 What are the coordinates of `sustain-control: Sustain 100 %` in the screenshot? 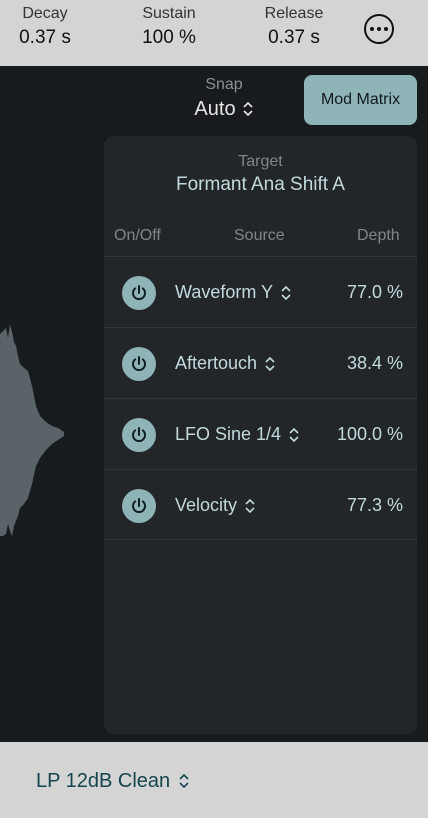 It's located at (169, 28).